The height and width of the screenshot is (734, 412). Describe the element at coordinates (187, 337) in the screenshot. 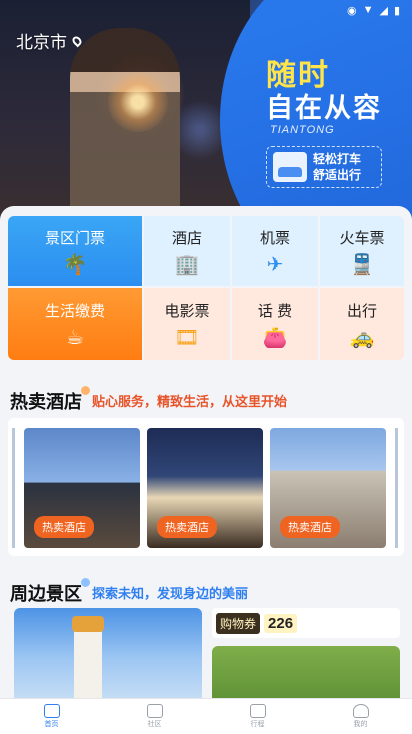

I see `film-reel-icon: 🎞` at that location.